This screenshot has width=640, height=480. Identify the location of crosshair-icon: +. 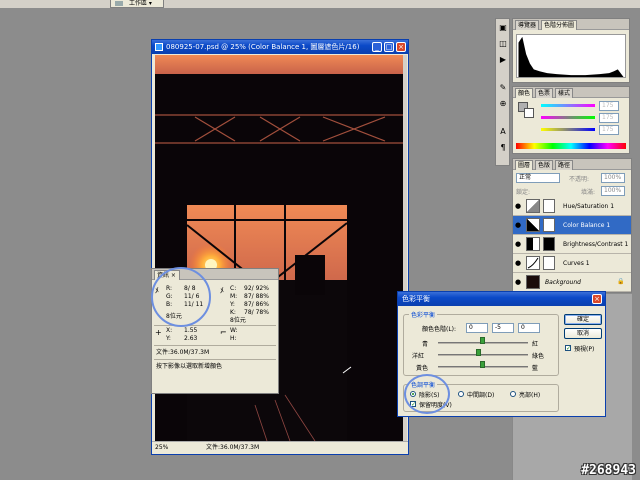
(158, 332).